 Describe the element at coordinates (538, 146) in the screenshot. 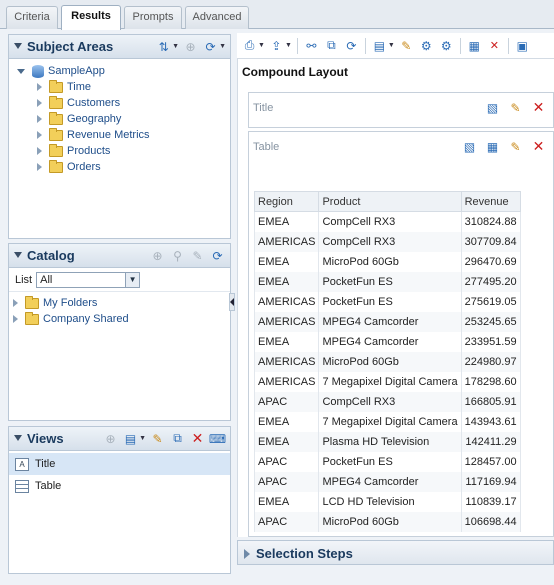

I see `remove-table-icon: ✕` at that location.